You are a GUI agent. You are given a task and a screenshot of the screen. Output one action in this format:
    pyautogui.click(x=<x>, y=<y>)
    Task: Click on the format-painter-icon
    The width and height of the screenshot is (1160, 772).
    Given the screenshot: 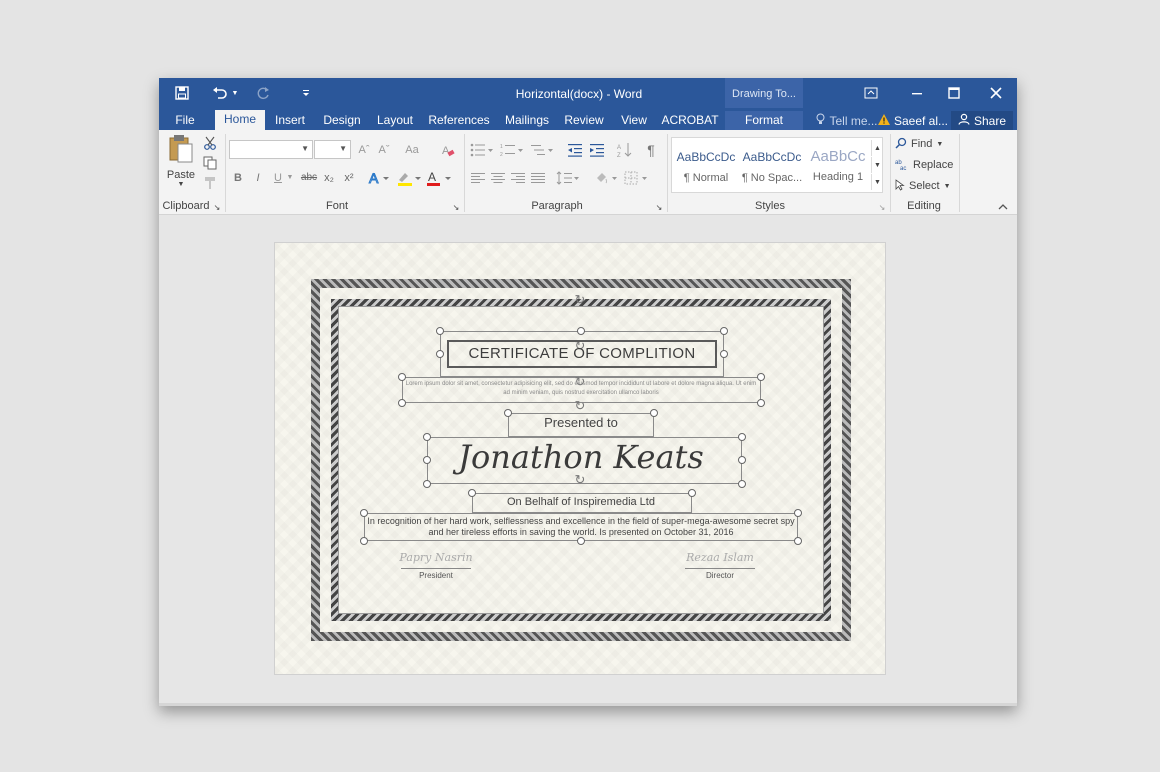 What is the action you would take?
    pyautogui.click(x=210, y=183)
    